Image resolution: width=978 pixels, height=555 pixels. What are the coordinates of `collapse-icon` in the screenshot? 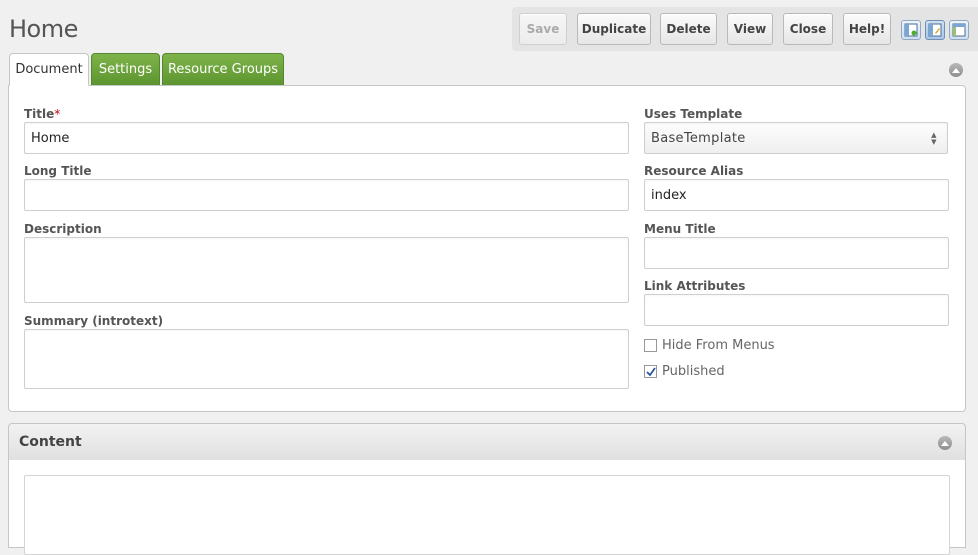 It's located at (956, 70).